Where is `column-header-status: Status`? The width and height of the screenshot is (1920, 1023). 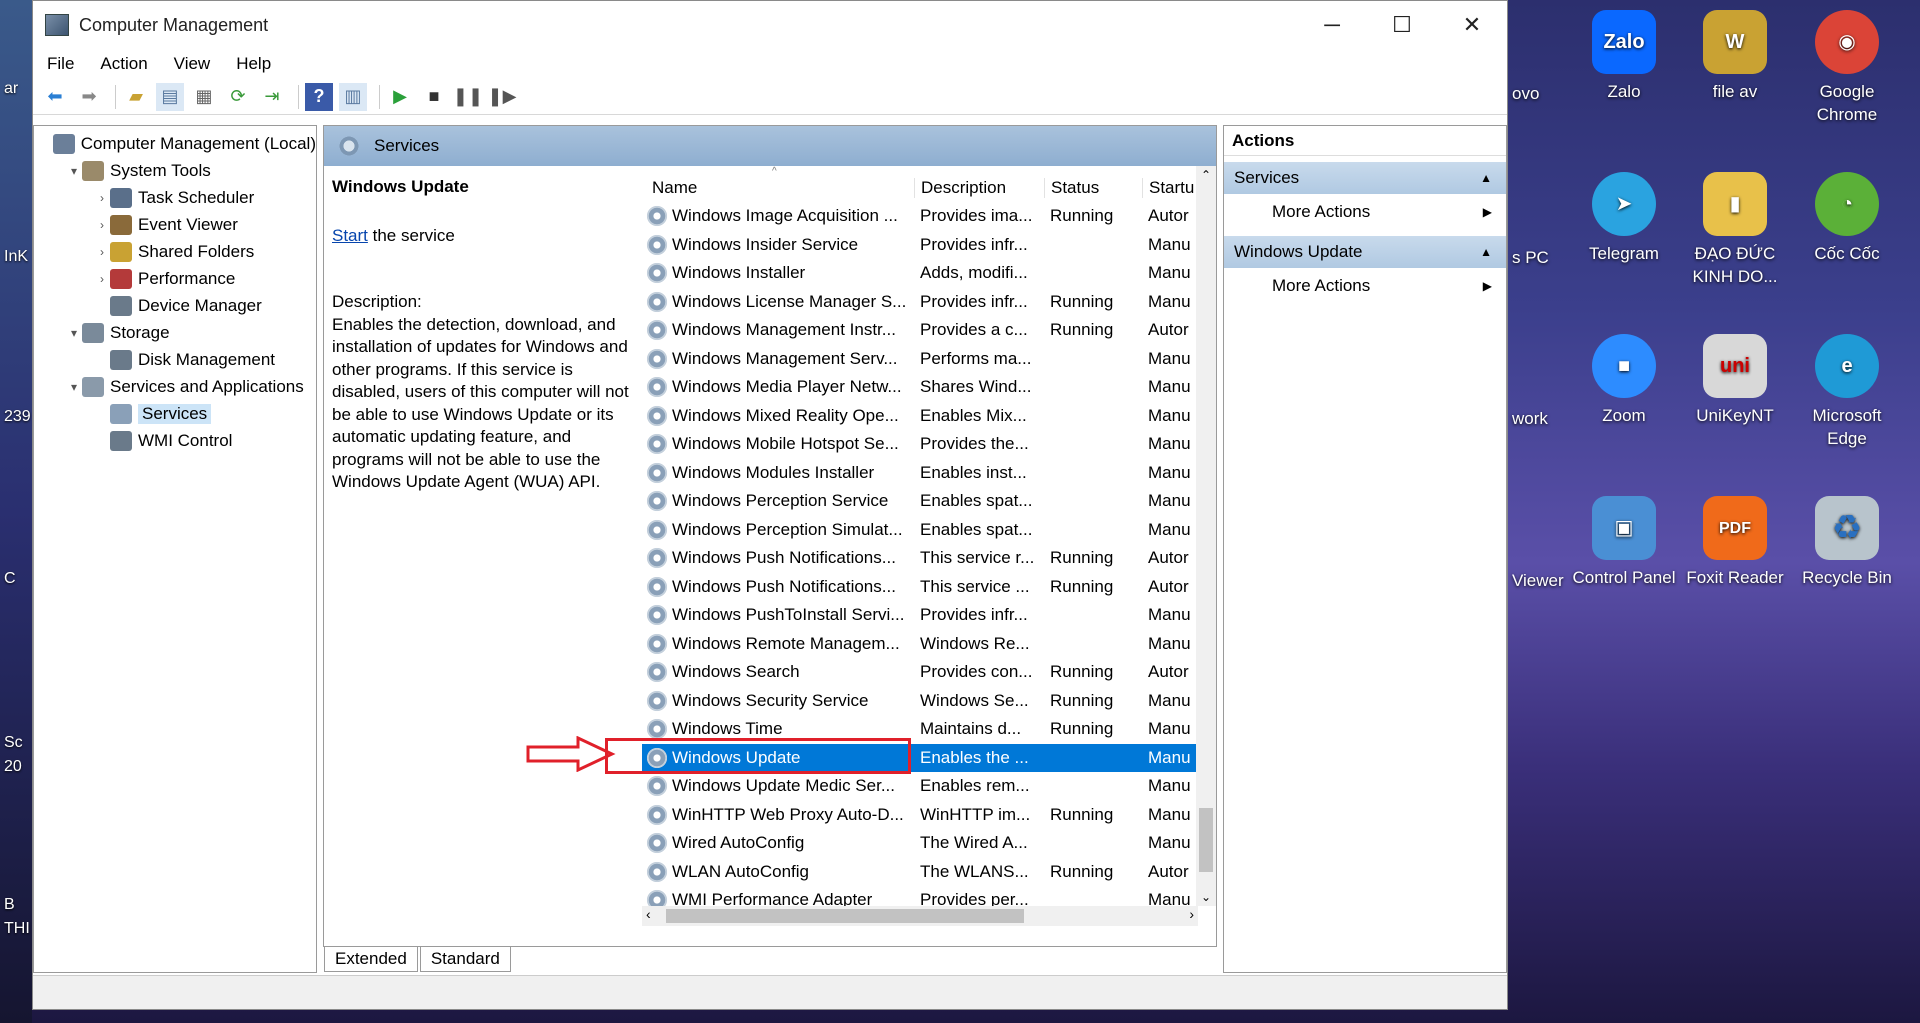 column-header-status: Status is located at coordinates (1093, 188).